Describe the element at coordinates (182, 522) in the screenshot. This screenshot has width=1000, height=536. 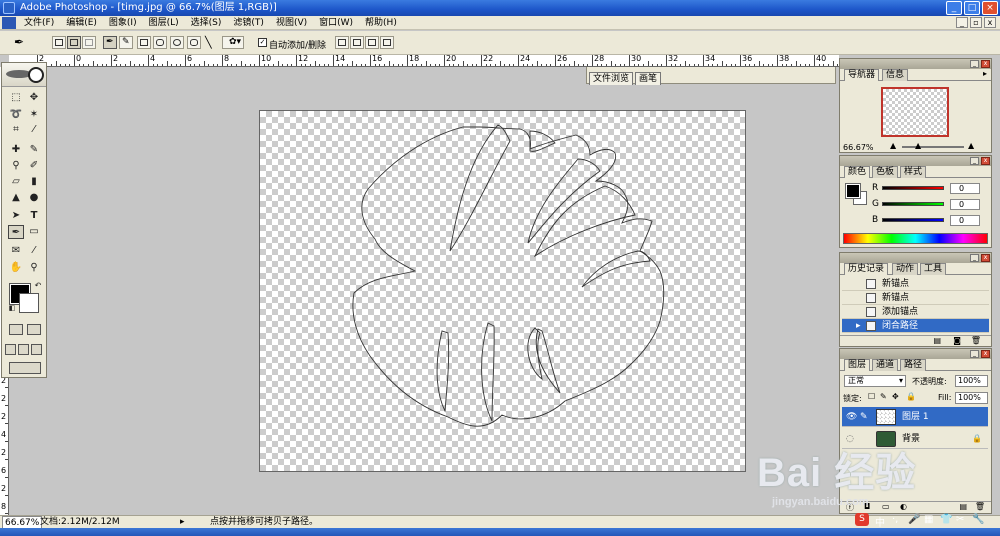
I see `status-arrow-icon: ▸` at that location.